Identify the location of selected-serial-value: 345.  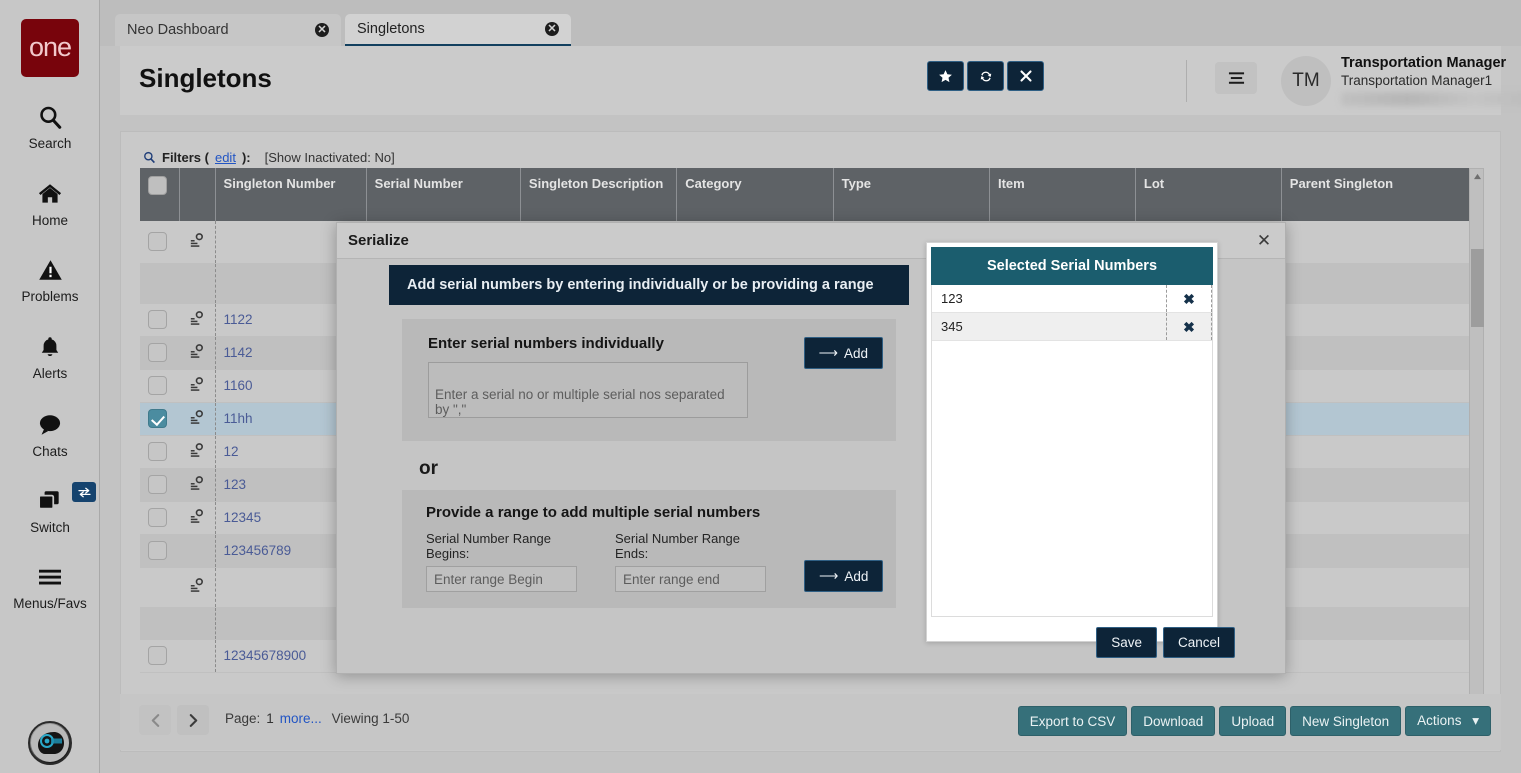
(952, 326).